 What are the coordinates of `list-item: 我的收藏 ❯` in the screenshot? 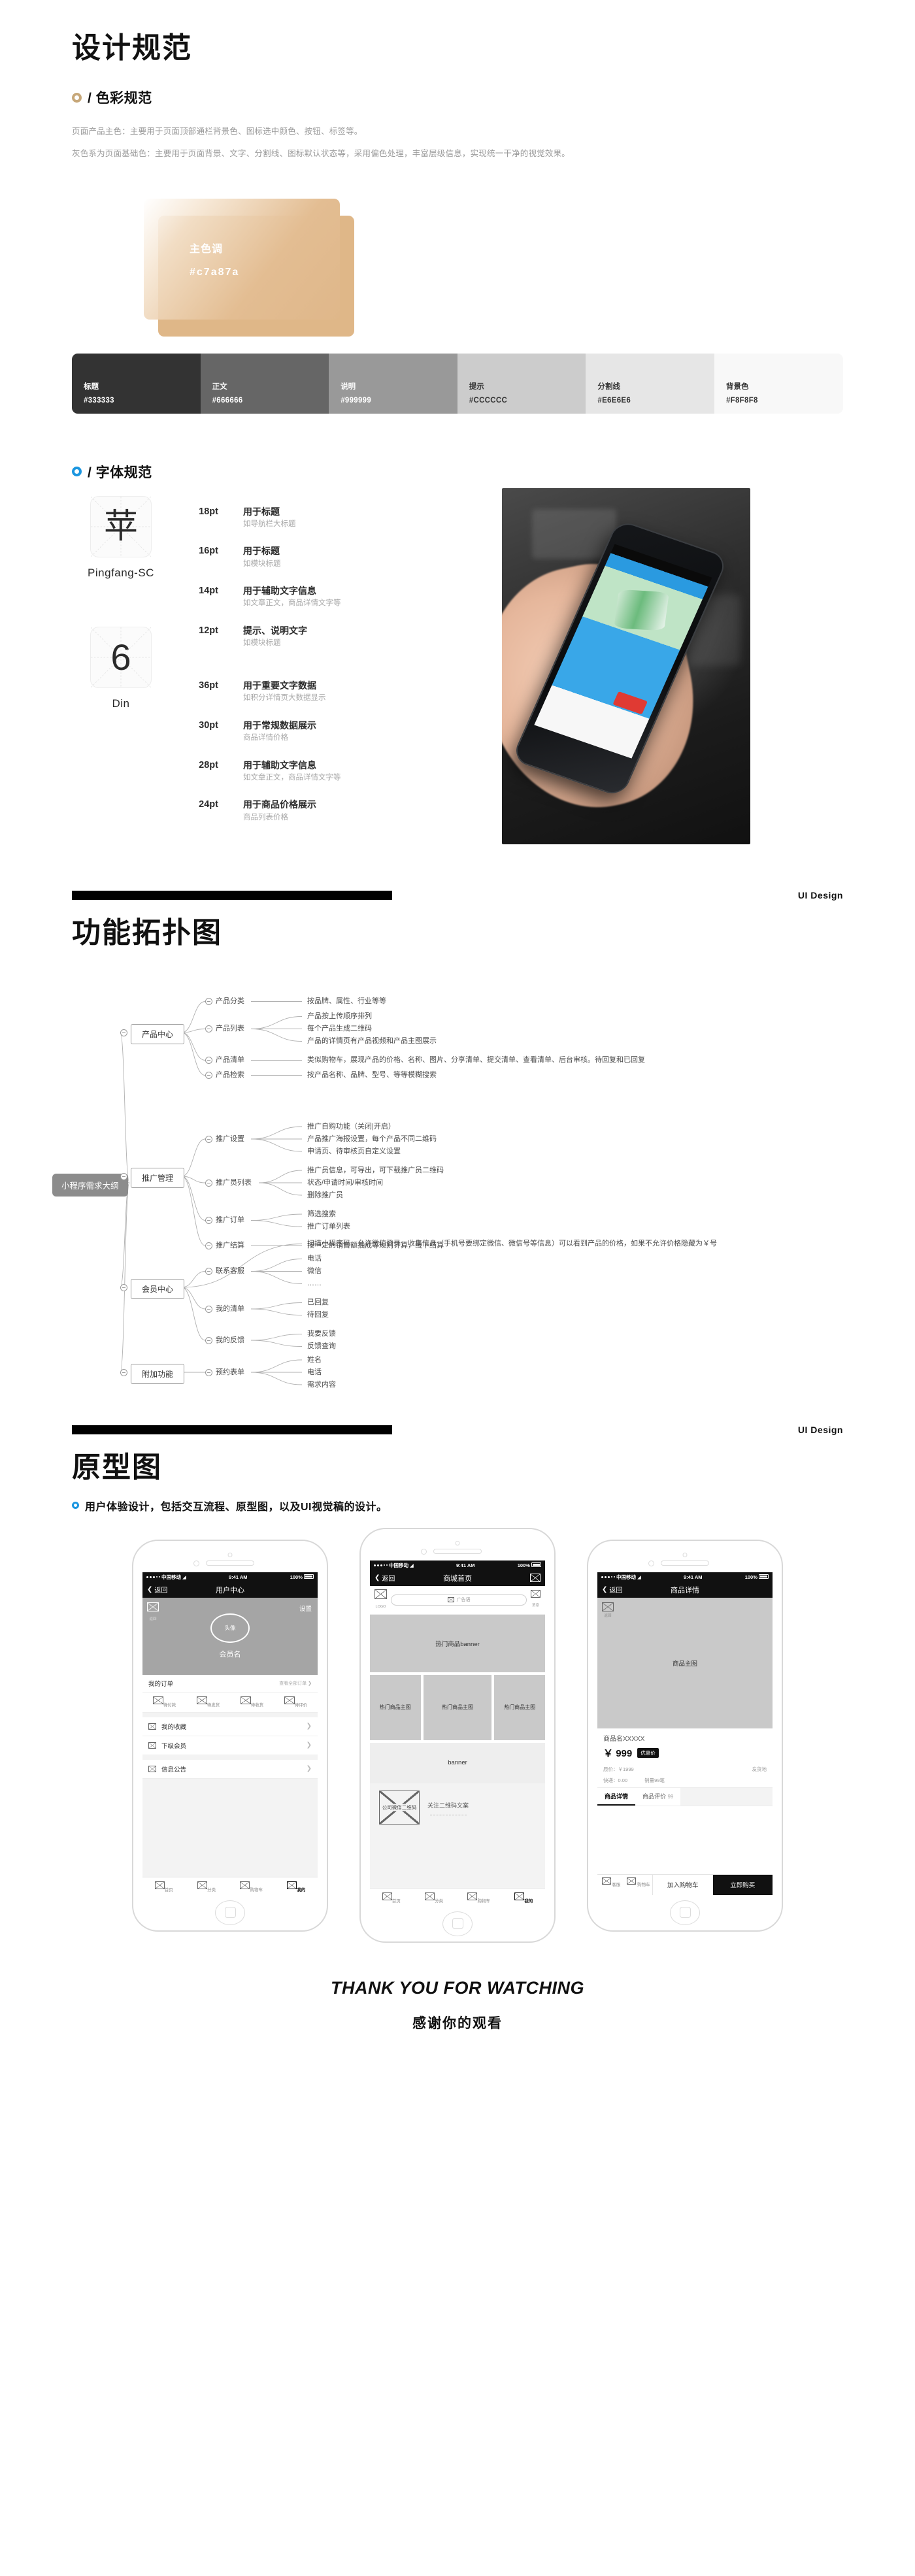 It's located at (230, 1726).